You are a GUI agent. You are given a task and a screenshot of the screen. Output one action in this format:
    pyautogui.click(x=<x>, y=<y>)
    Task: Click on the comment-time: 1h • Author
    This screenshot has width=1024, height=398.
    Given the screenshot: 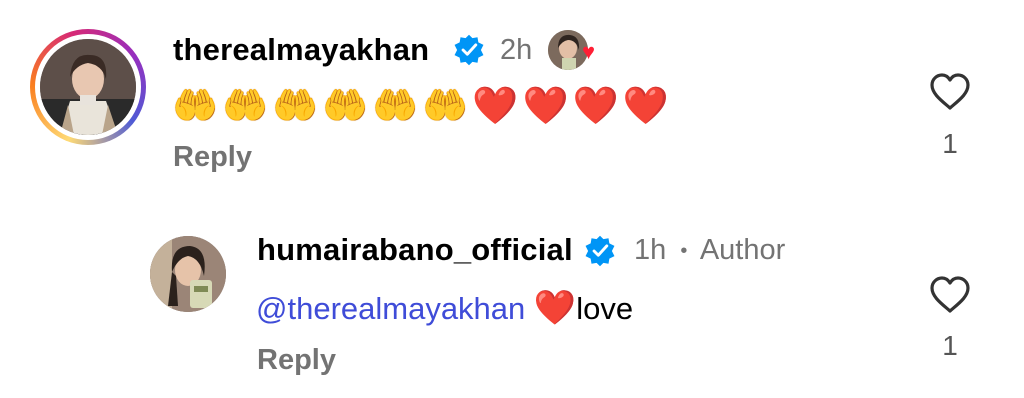 What is the action you would take?
    pyautogui.click(x=709, y=250)
    